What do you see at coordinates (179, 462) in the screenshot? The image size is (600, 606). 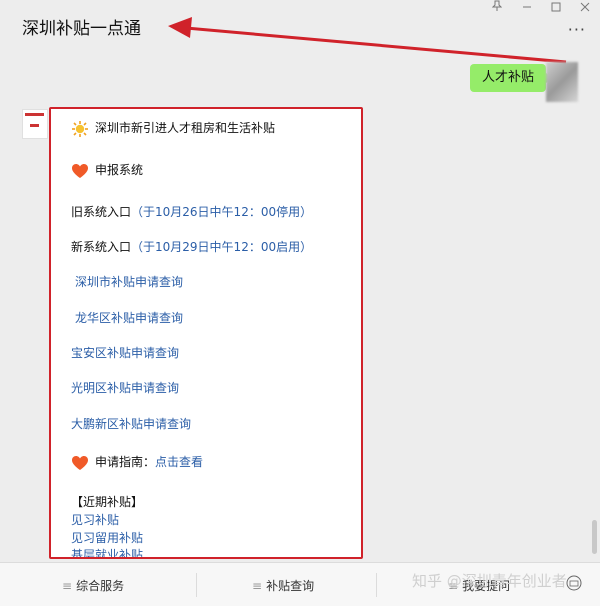 I see `guide-link: 点击查看` at bounding box center [179, 462].